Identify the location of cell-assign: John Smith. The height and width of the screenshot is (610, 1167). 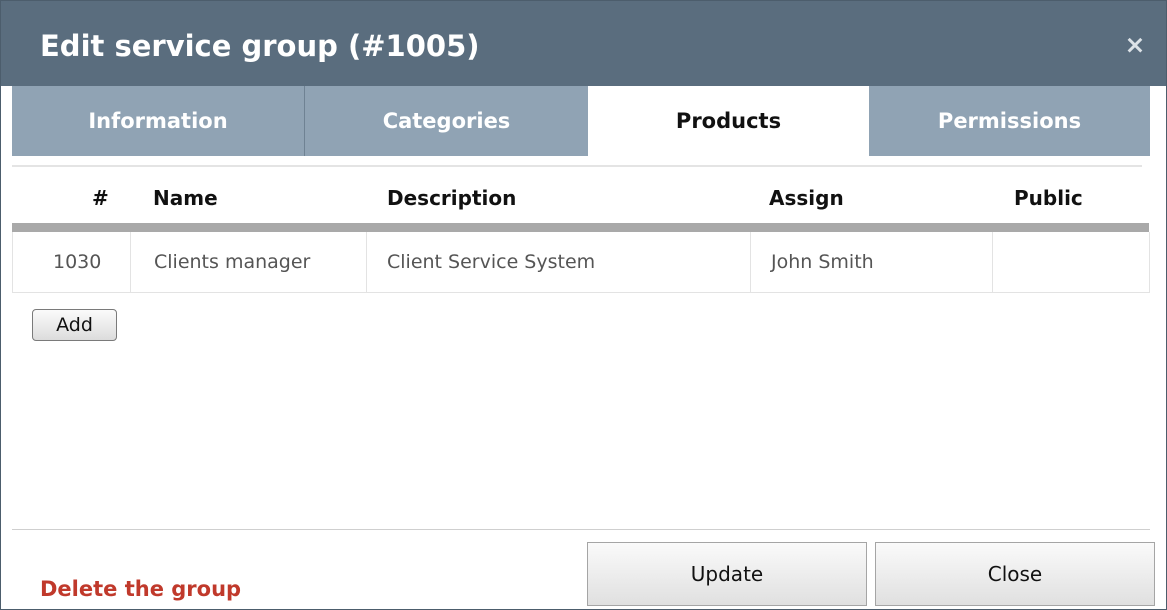
(822, 262).